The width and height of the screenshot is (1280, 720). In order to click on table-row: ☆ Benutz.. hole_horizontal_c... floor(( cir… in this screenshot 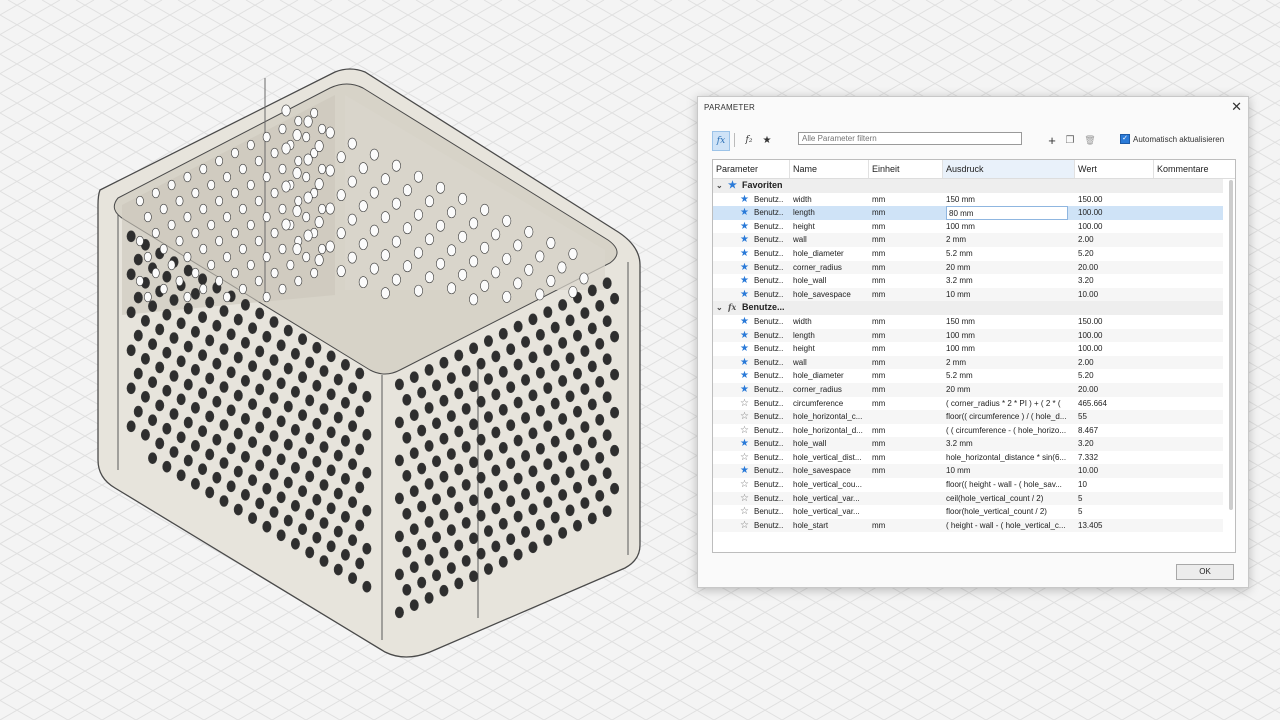, I will do `click(968, 417)`.